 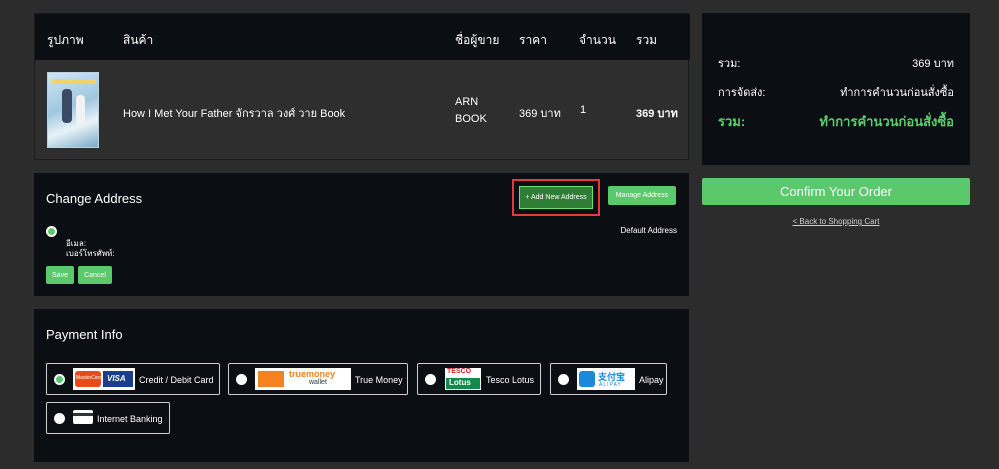 I want to click on header-total: รวม, so click(x=647, y=40).